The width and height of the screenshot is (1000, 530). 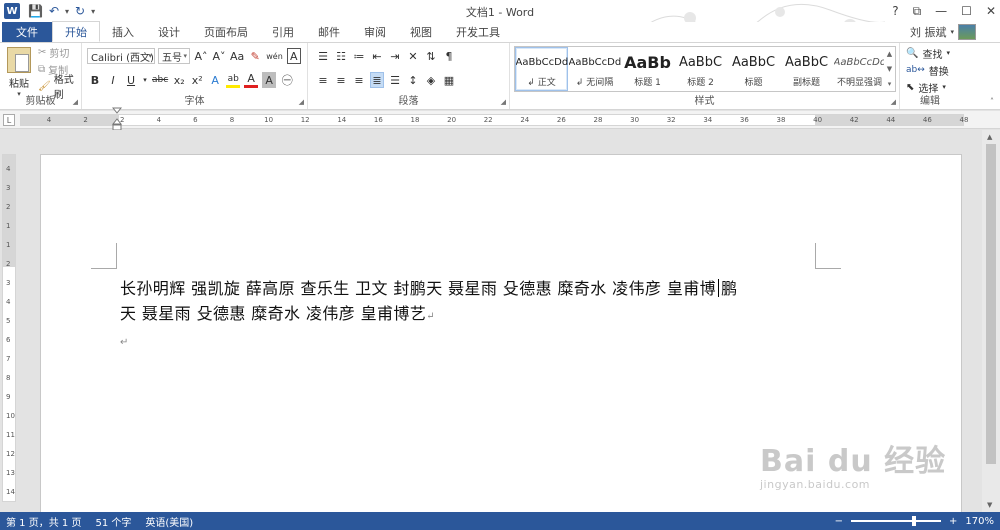 What do you see at coordinates (913, 521) in the screenshot?
I see `zoom-slider-thumb` at bounding box center [913, 521].